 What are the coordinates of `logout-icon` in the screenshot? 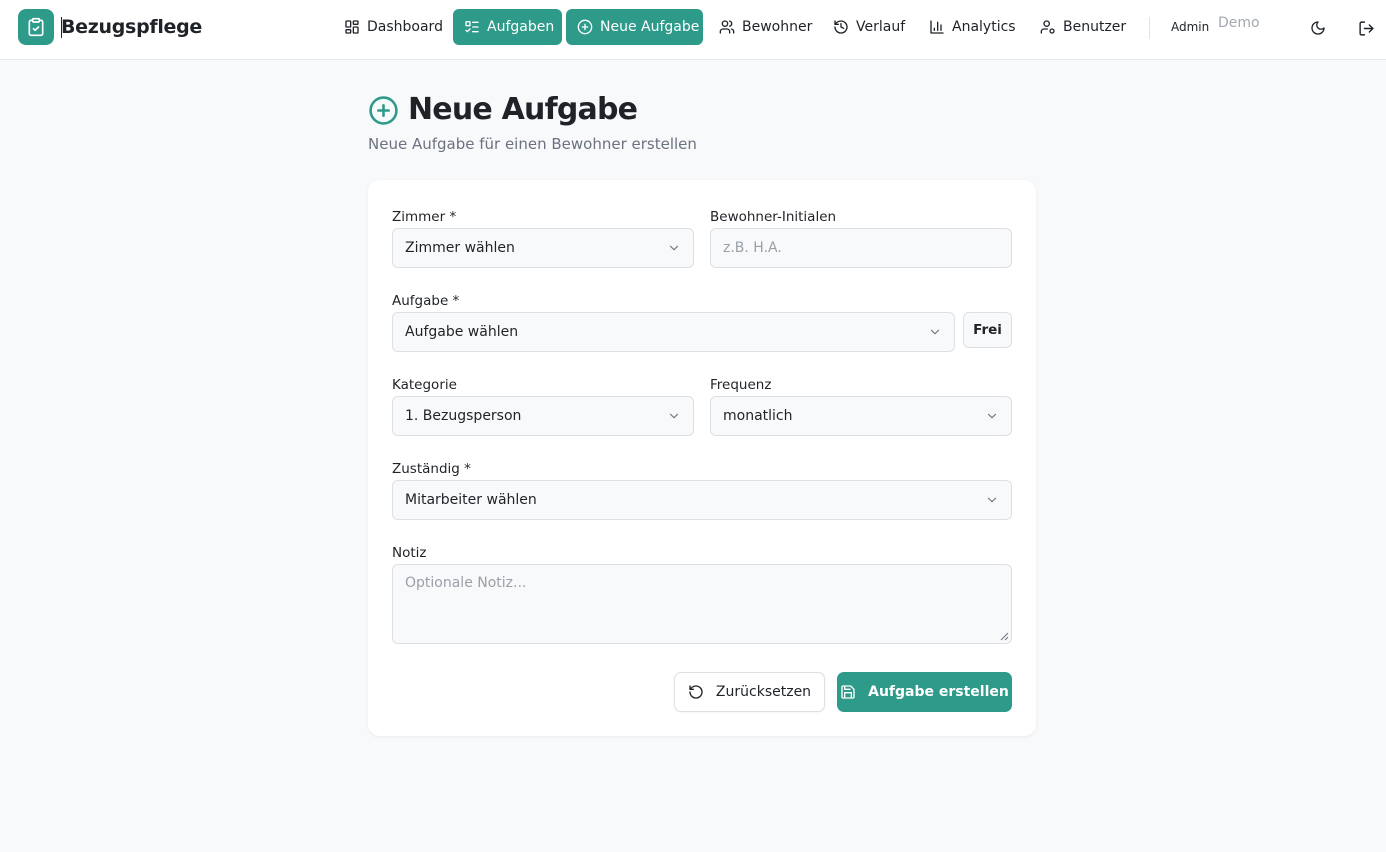 It's located at (1366, 28).